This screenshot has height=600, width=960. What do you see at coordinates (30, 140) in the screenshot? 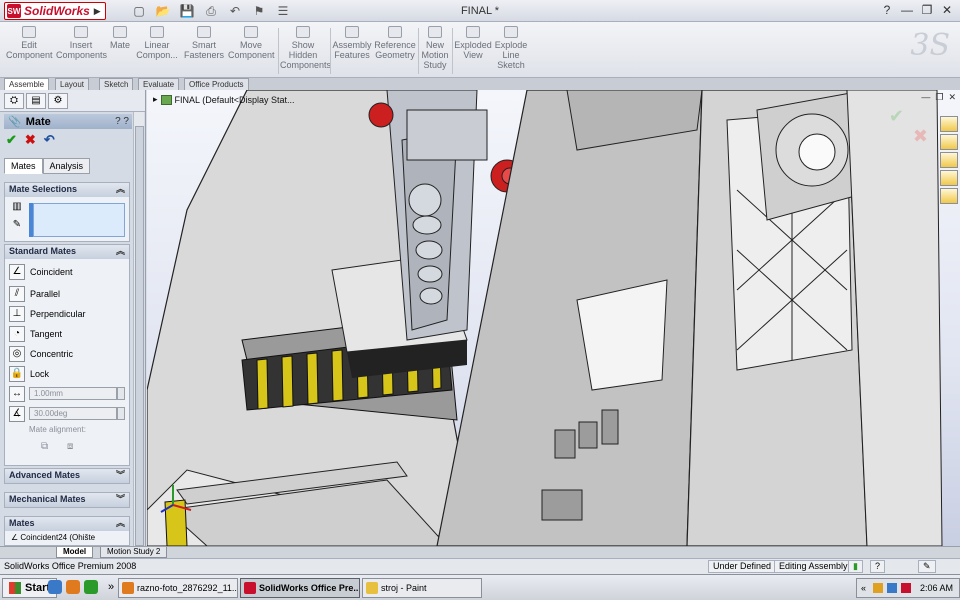
I see `cancel-button: ✖` at bounding box center [30, 140].